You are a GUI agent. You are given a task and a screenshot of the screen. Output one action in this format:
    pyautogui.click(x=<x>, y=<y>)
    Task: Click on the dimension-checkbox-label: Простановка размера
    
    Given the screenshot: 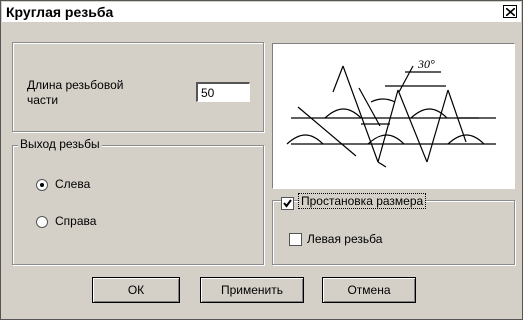 What is the action you would take?
    pyautogui.click(x=362, y=201)
    